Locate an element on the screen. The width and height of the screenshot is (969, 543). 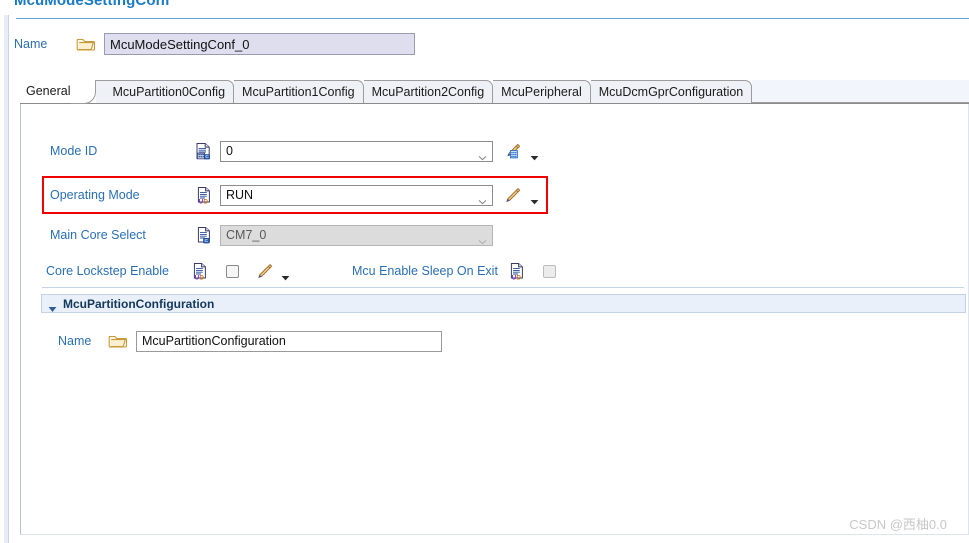
mode-id-value: 0 is located at coordinates (229, 150).